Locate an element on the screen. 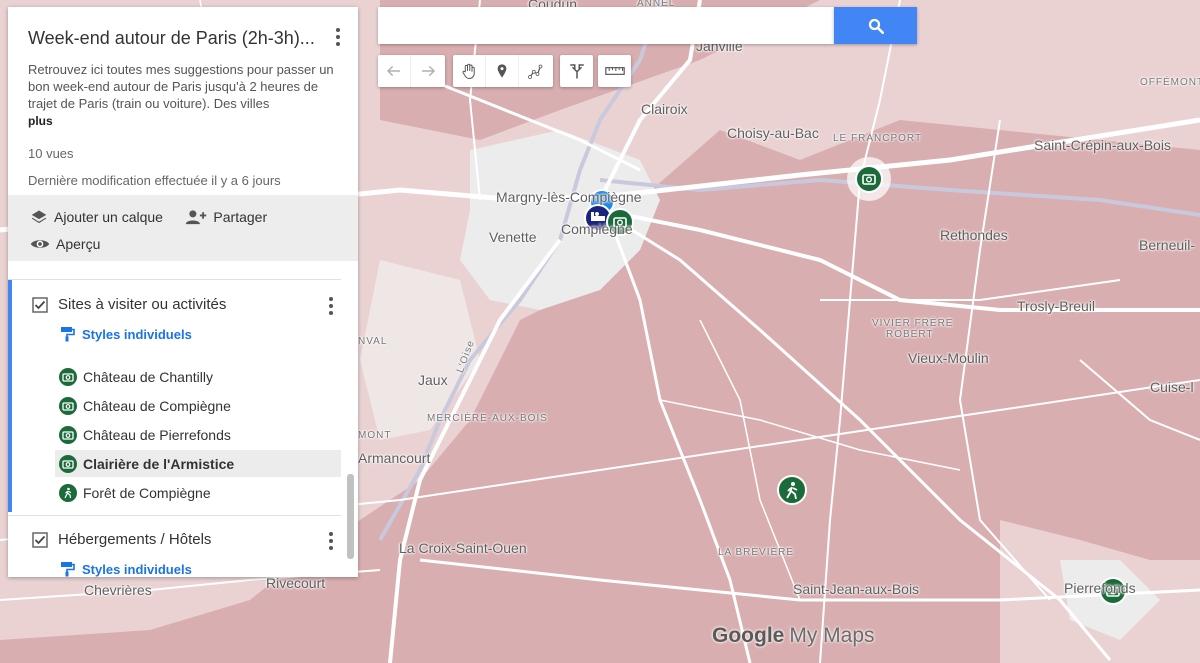 This screenshot has width=1200, height=663. map-label-vivier: VIVIER FRÈRE is located at coordinates (913, 323).